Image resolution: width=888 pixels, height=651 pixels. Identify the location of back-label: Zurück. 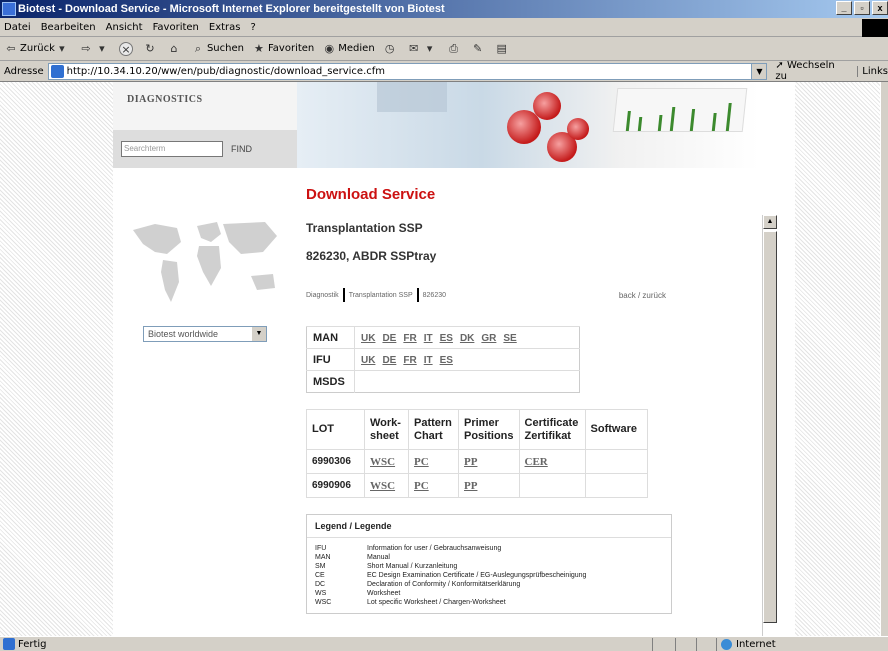
(37, 48).